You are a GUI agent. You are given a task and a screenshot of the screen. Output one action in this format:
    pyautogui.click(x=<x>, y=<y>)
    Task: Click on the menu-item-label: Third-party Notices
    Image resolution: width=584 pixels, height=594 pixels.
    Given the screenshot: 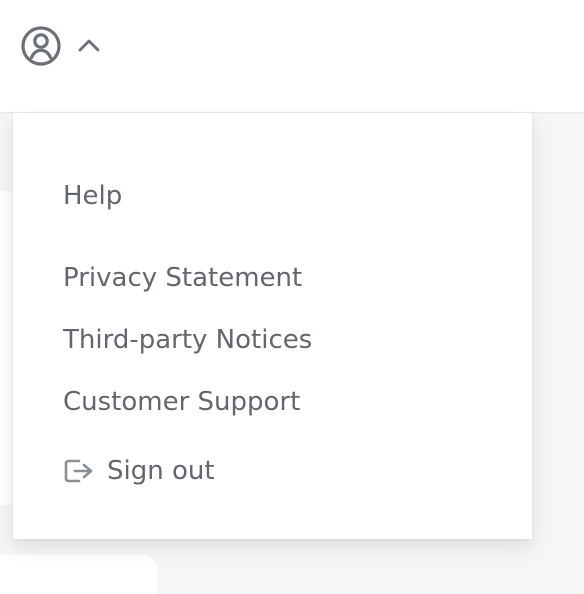 What is the action you would take?
    pyautogui.click(x=188, y=340)
    